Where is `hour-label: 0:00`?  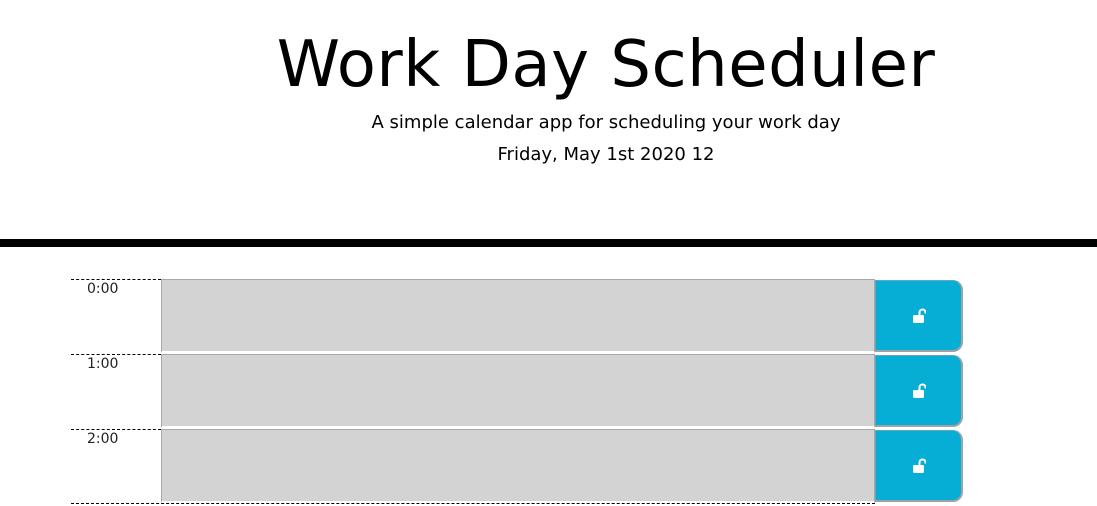 hour-label: 0:00 is located at coordinates (116, 316).